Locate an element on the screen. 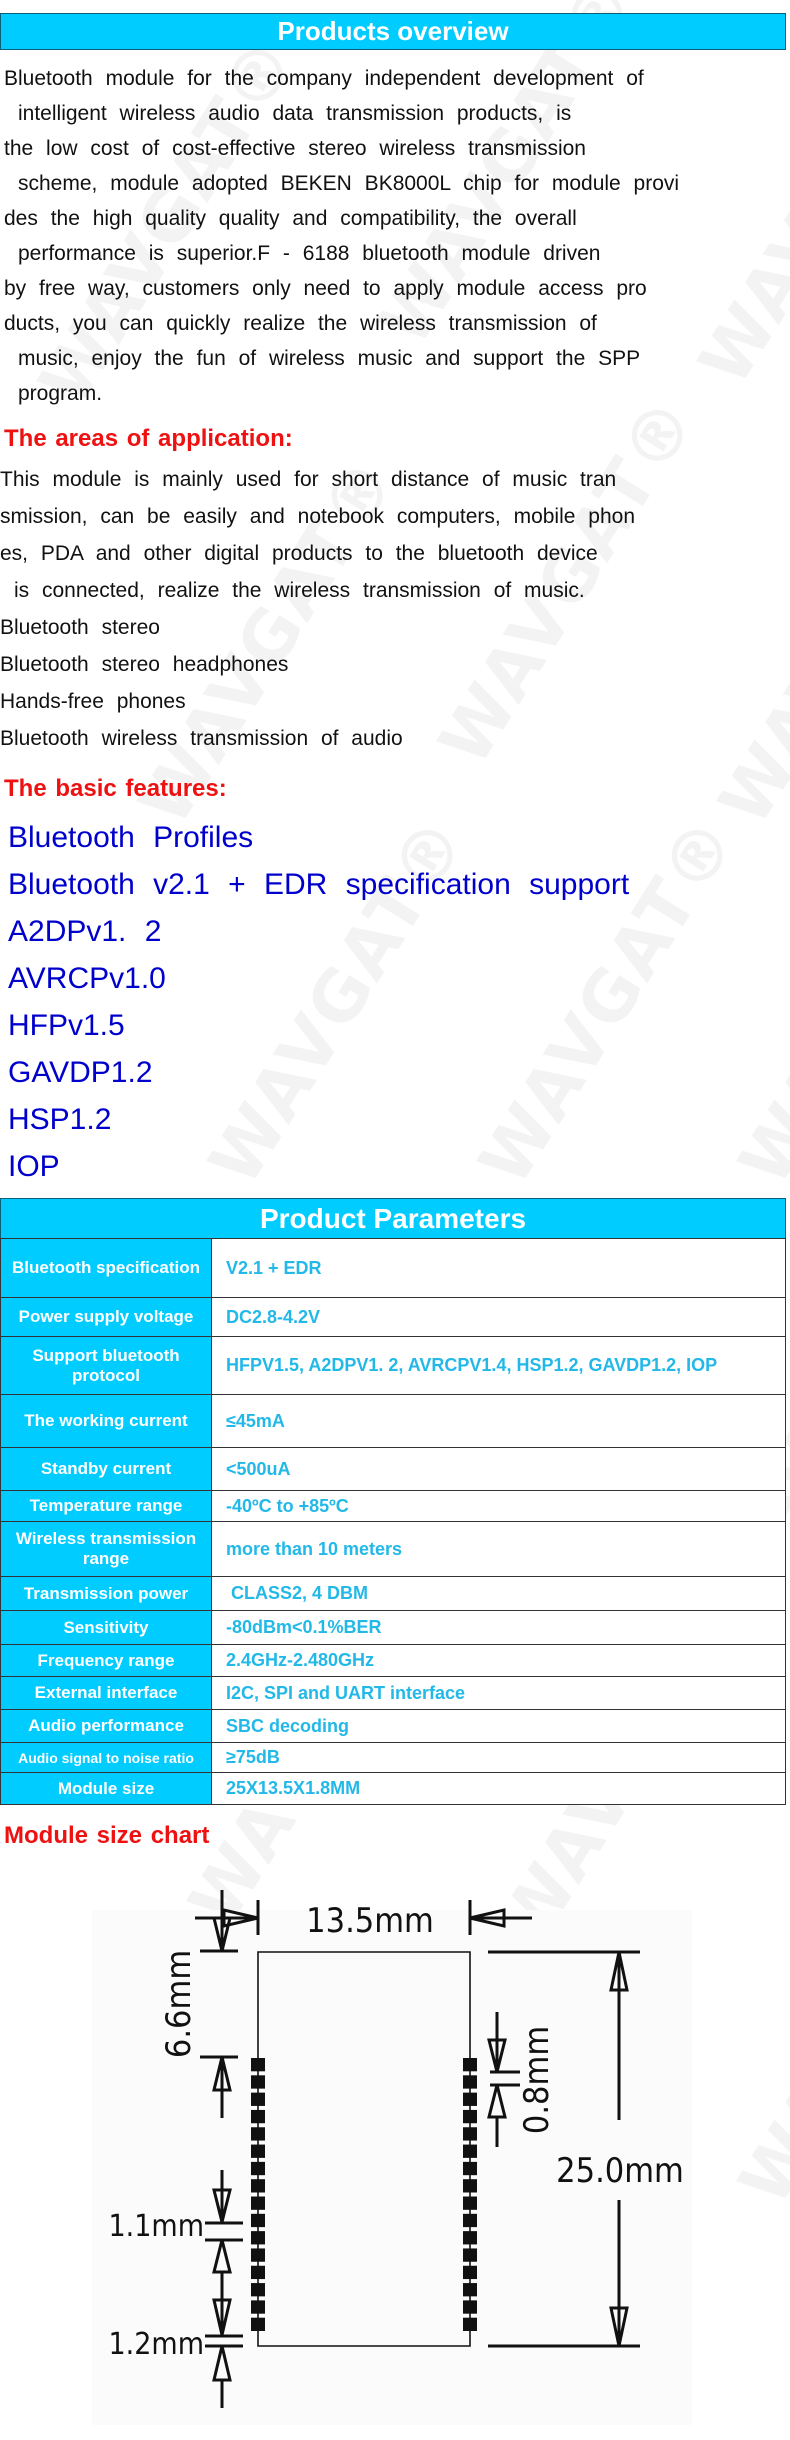 The height and width of the screenshot is (2440, 790). pad-dim-arrow-up is located at coordinates (497, 2101).